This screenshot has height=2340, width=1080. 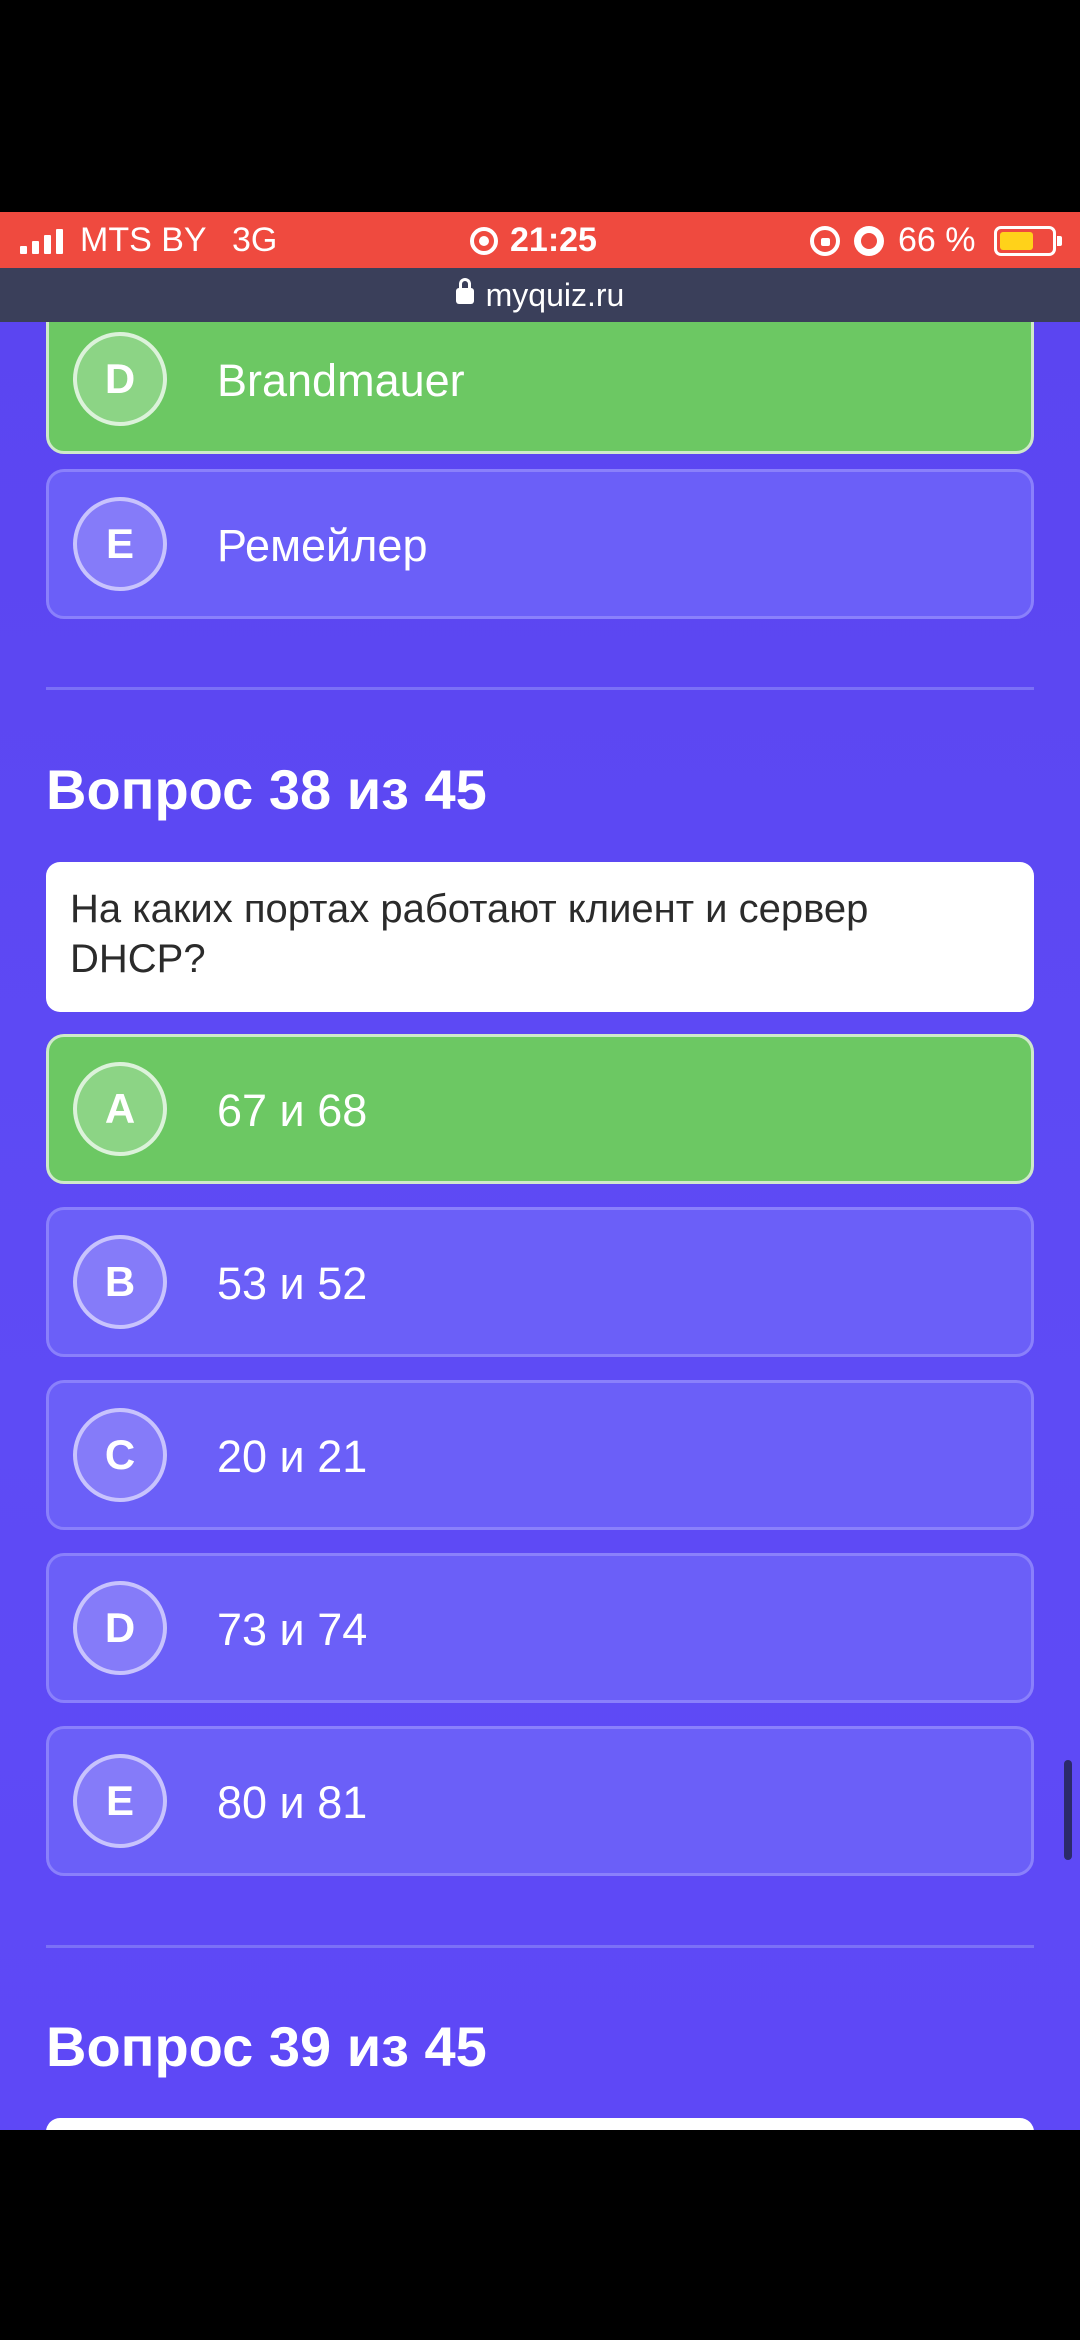 I want to click on battery-percent: 66 %, so click(x=937, y=240).